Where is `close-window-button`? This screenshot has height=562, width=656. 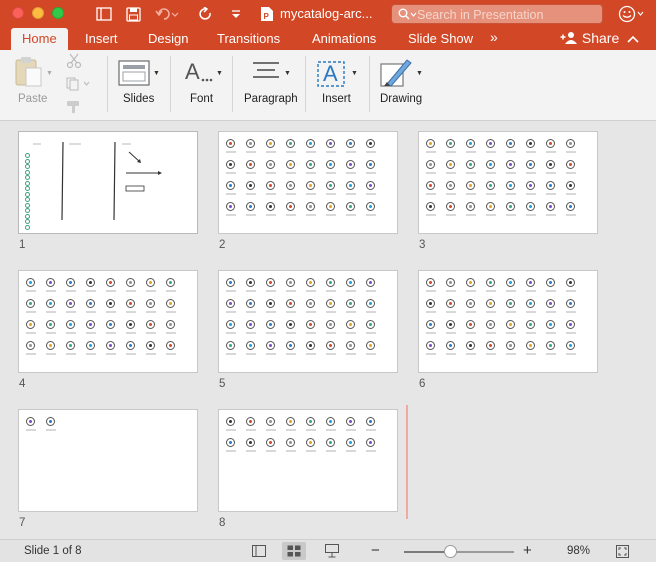 close-window-button is located at coordinates (18, 13).